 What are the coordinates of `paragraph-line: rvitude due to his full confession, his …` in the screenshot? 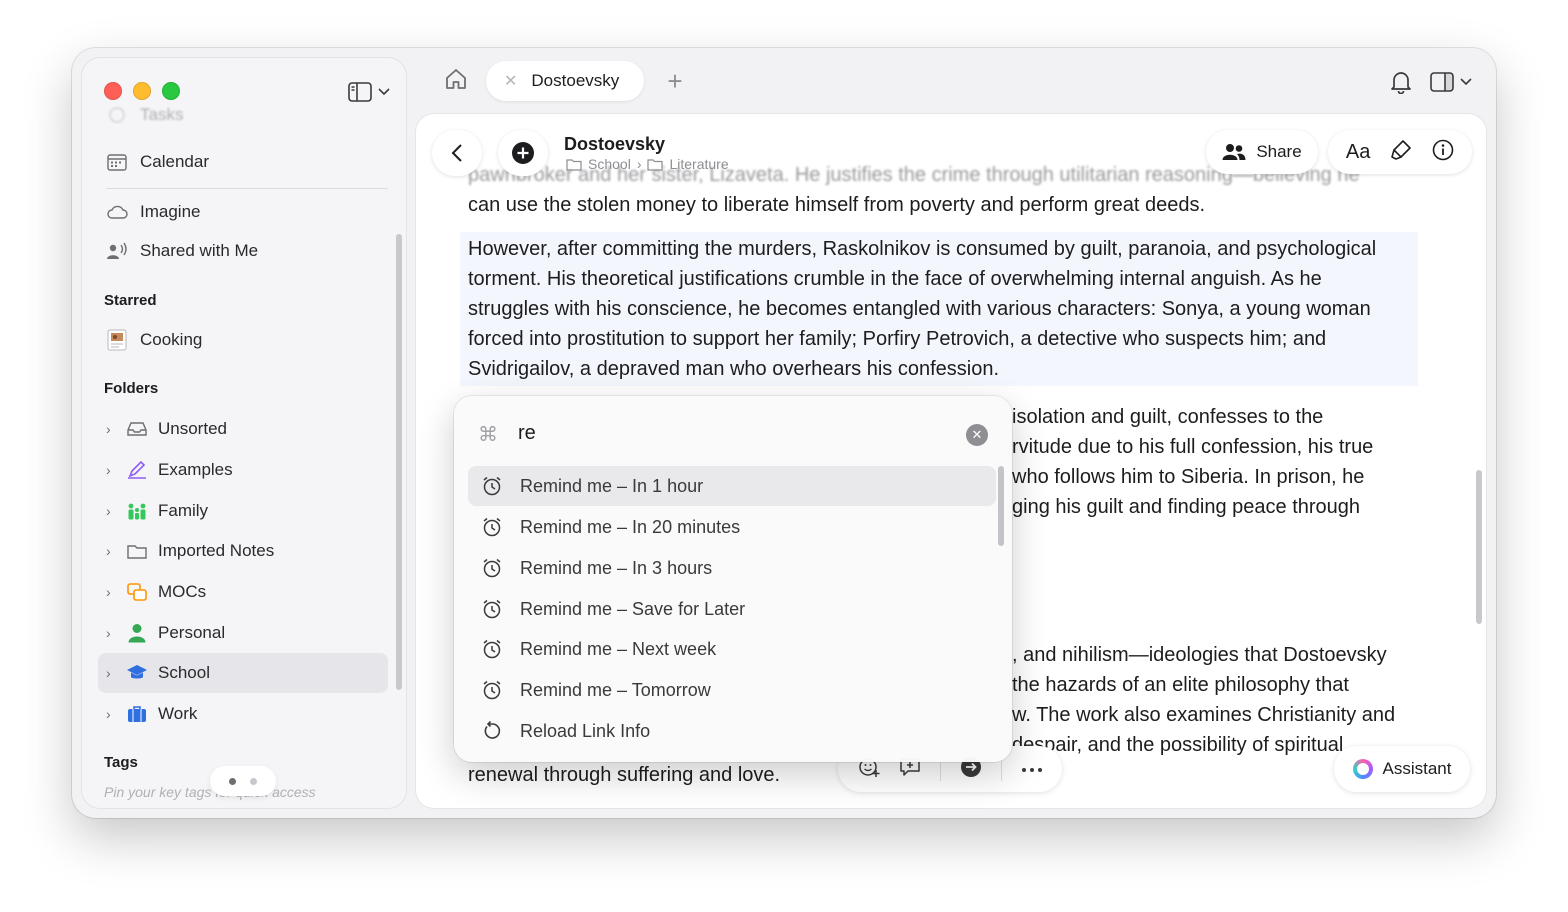 It's located at (1222, 447).